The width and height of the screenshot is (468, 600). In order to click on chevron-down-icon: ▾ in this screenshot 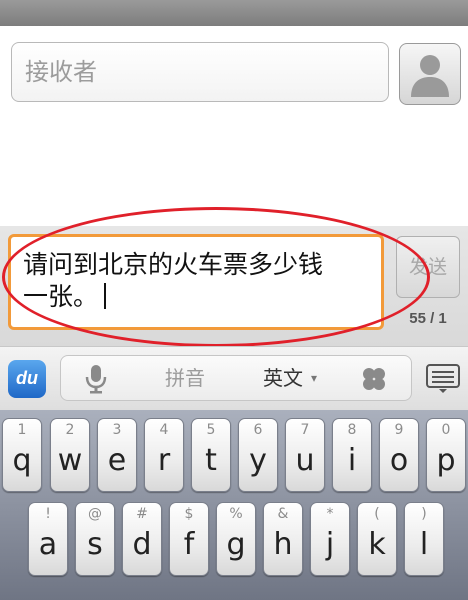, I will do `click(314, 378)`.